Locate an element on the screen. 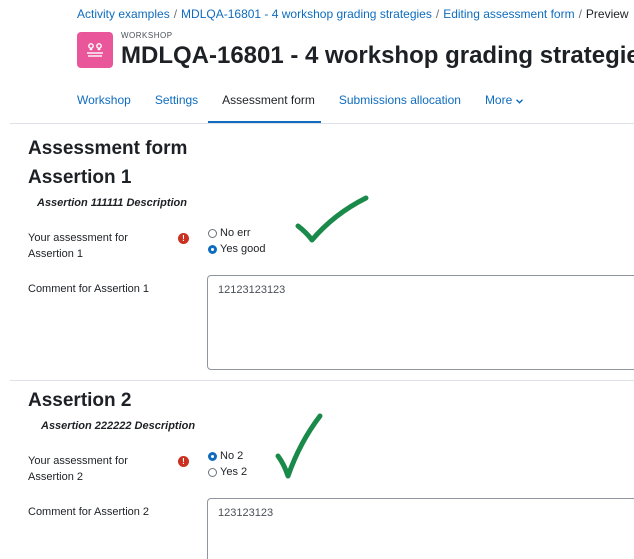  workshop-icon is located at coordinates (95, 50).